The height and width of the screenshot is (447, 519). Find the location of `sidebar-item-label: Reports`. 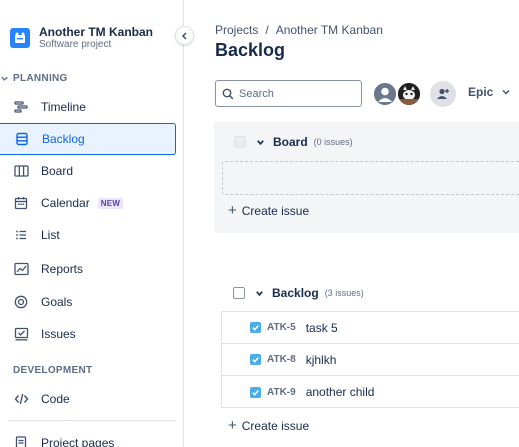

sidebar-item-label: Reports is located at coordinates (62, 269).